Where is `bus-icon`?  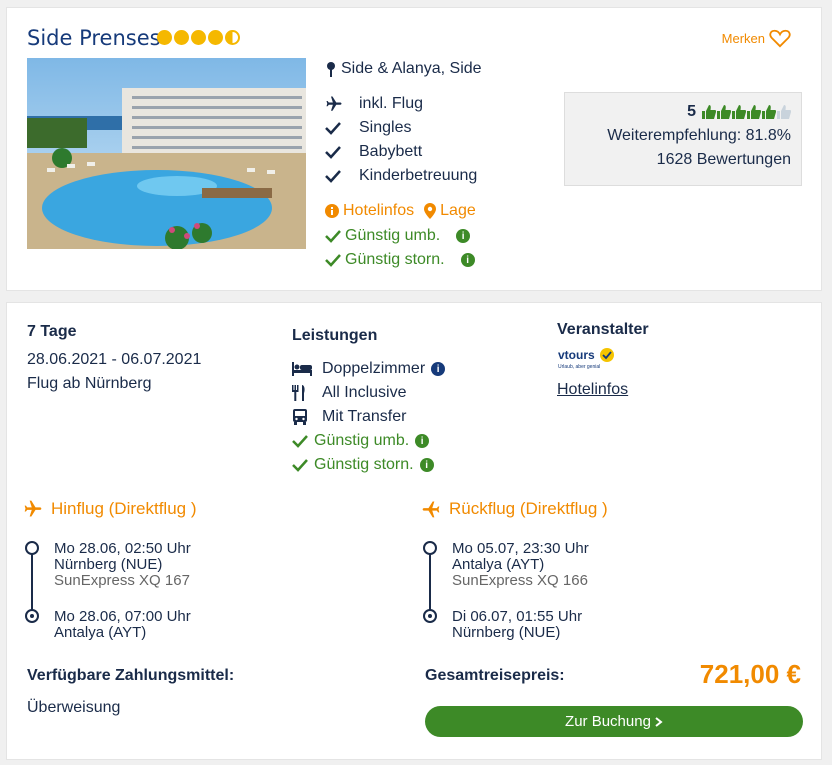
bus-icon is located at coordinates (307, 417).